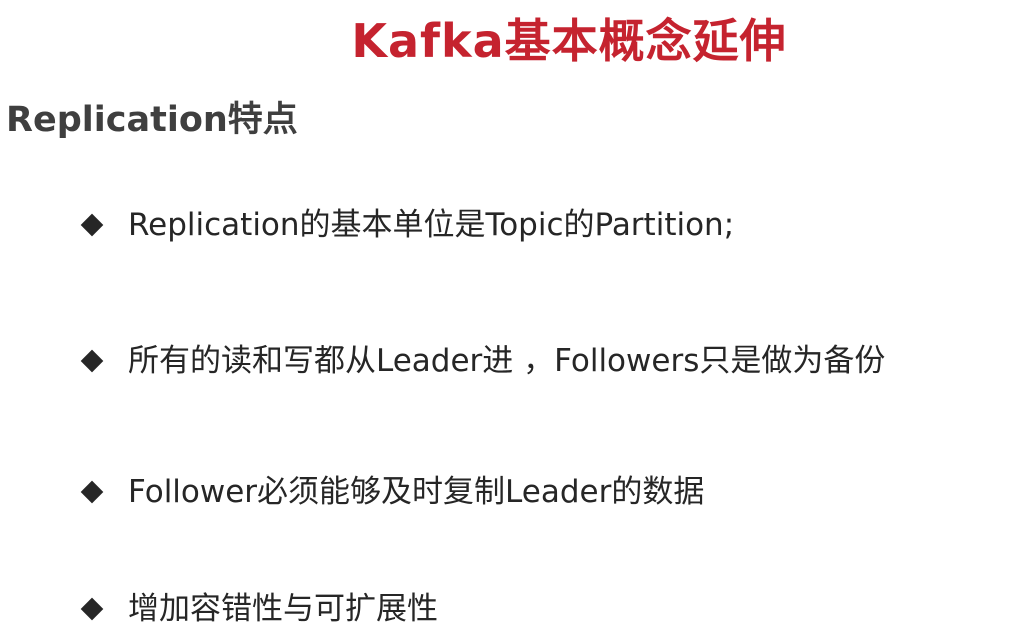 Image resolution: width=1018 pixels, height=636 pixels. I want to click on bullet-item: Replication的基本单位是Topic的Partition;, so click(406, 225).